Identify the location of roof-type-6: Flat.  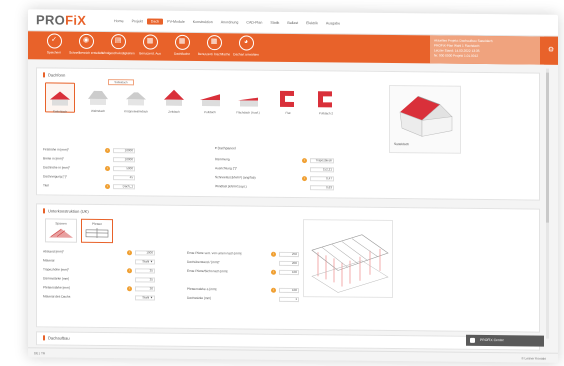
(288, 100).